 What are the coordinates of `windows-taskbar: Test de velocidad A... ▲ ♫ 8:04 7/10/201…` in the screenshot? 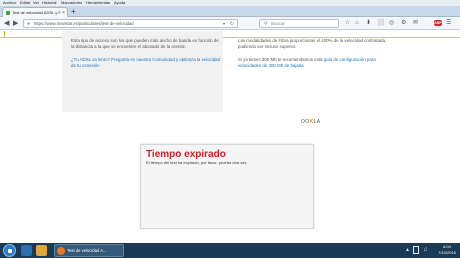 It's located at (230, 250).